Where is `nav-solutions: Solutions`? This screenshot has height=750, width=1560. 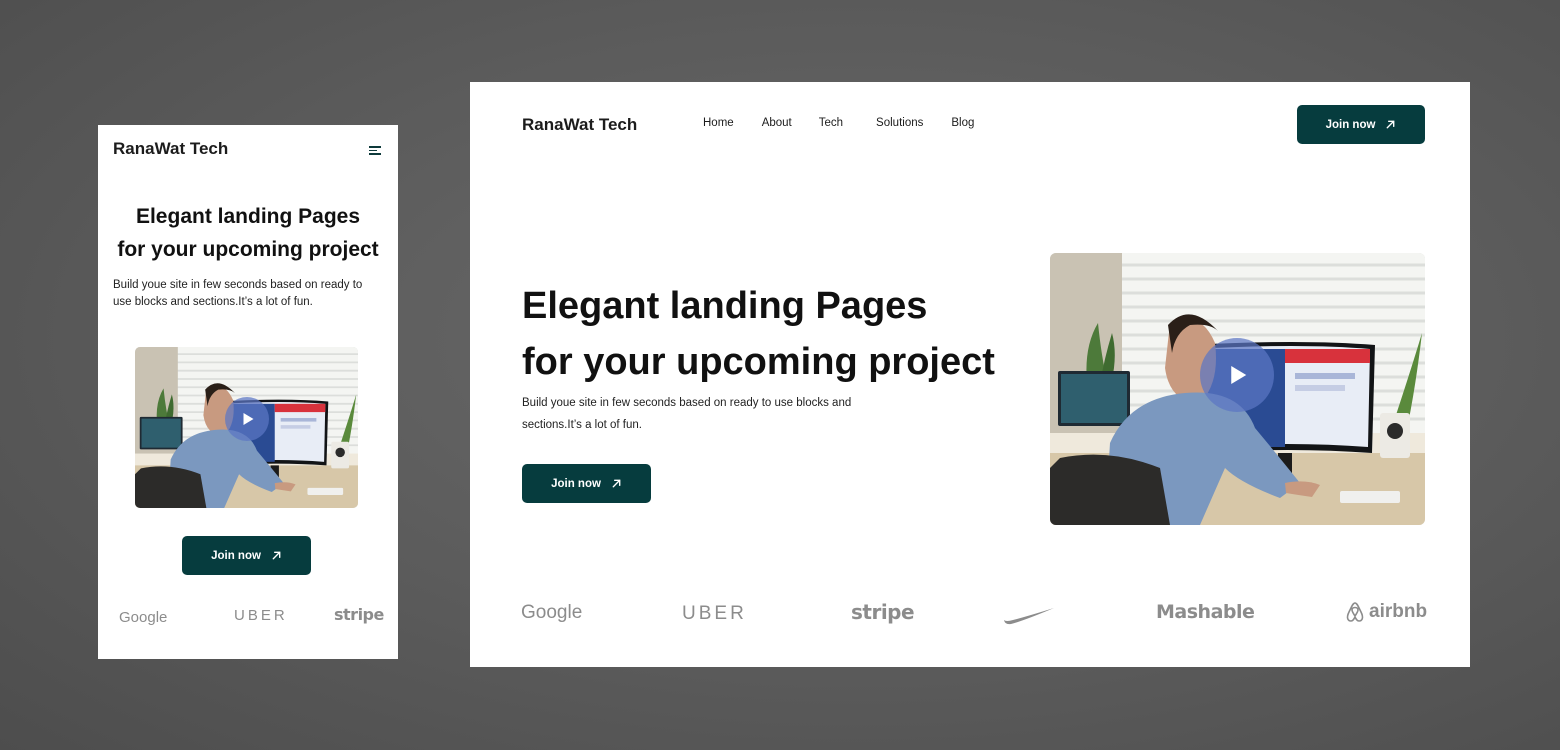
nav-solutions: Solutions is located at coordinates (899, 123).